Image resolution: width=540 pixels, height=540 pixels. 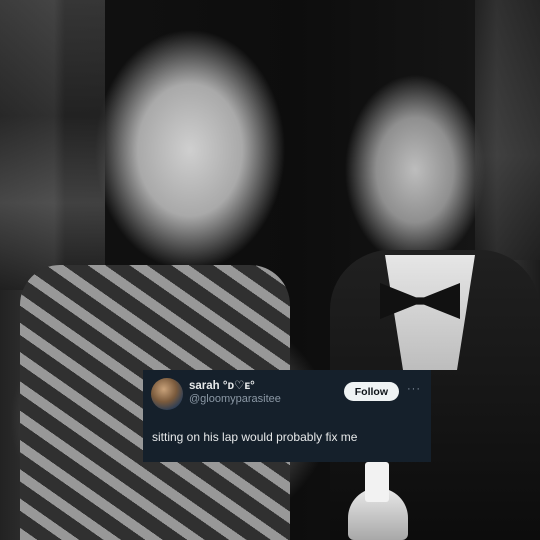 I want to click on avatar, so click(x=167, y=394).